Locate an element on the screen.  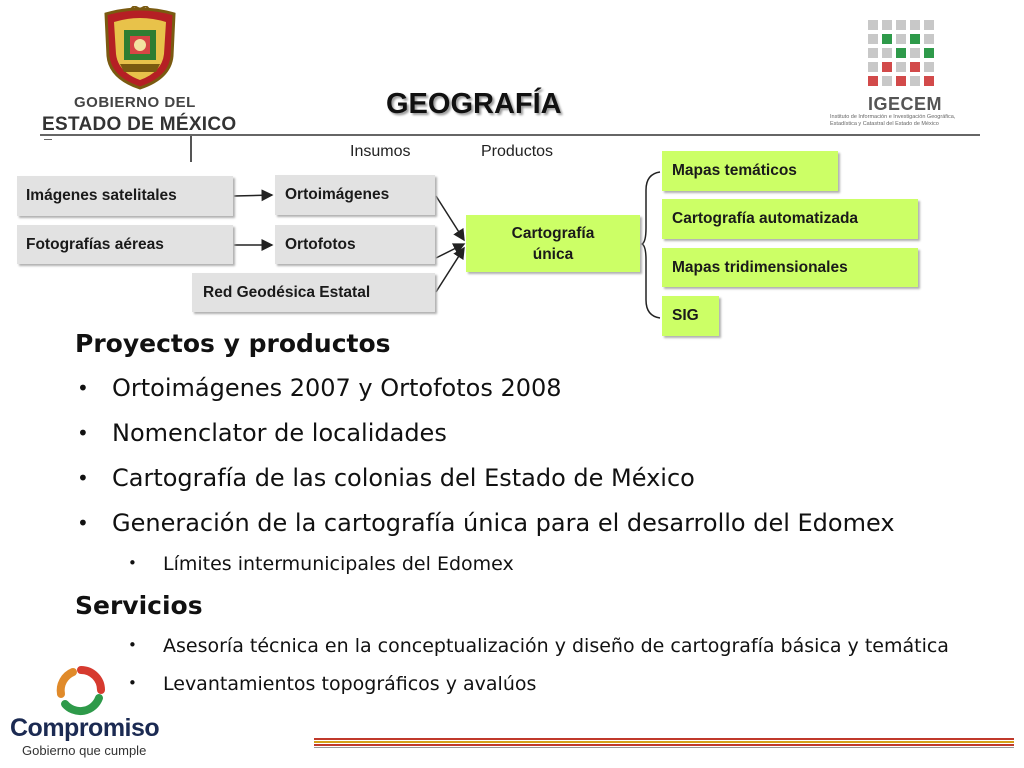
box-red-geodesica-estatal: Red Geodésica Estatal is located at coordinates (313, 292).